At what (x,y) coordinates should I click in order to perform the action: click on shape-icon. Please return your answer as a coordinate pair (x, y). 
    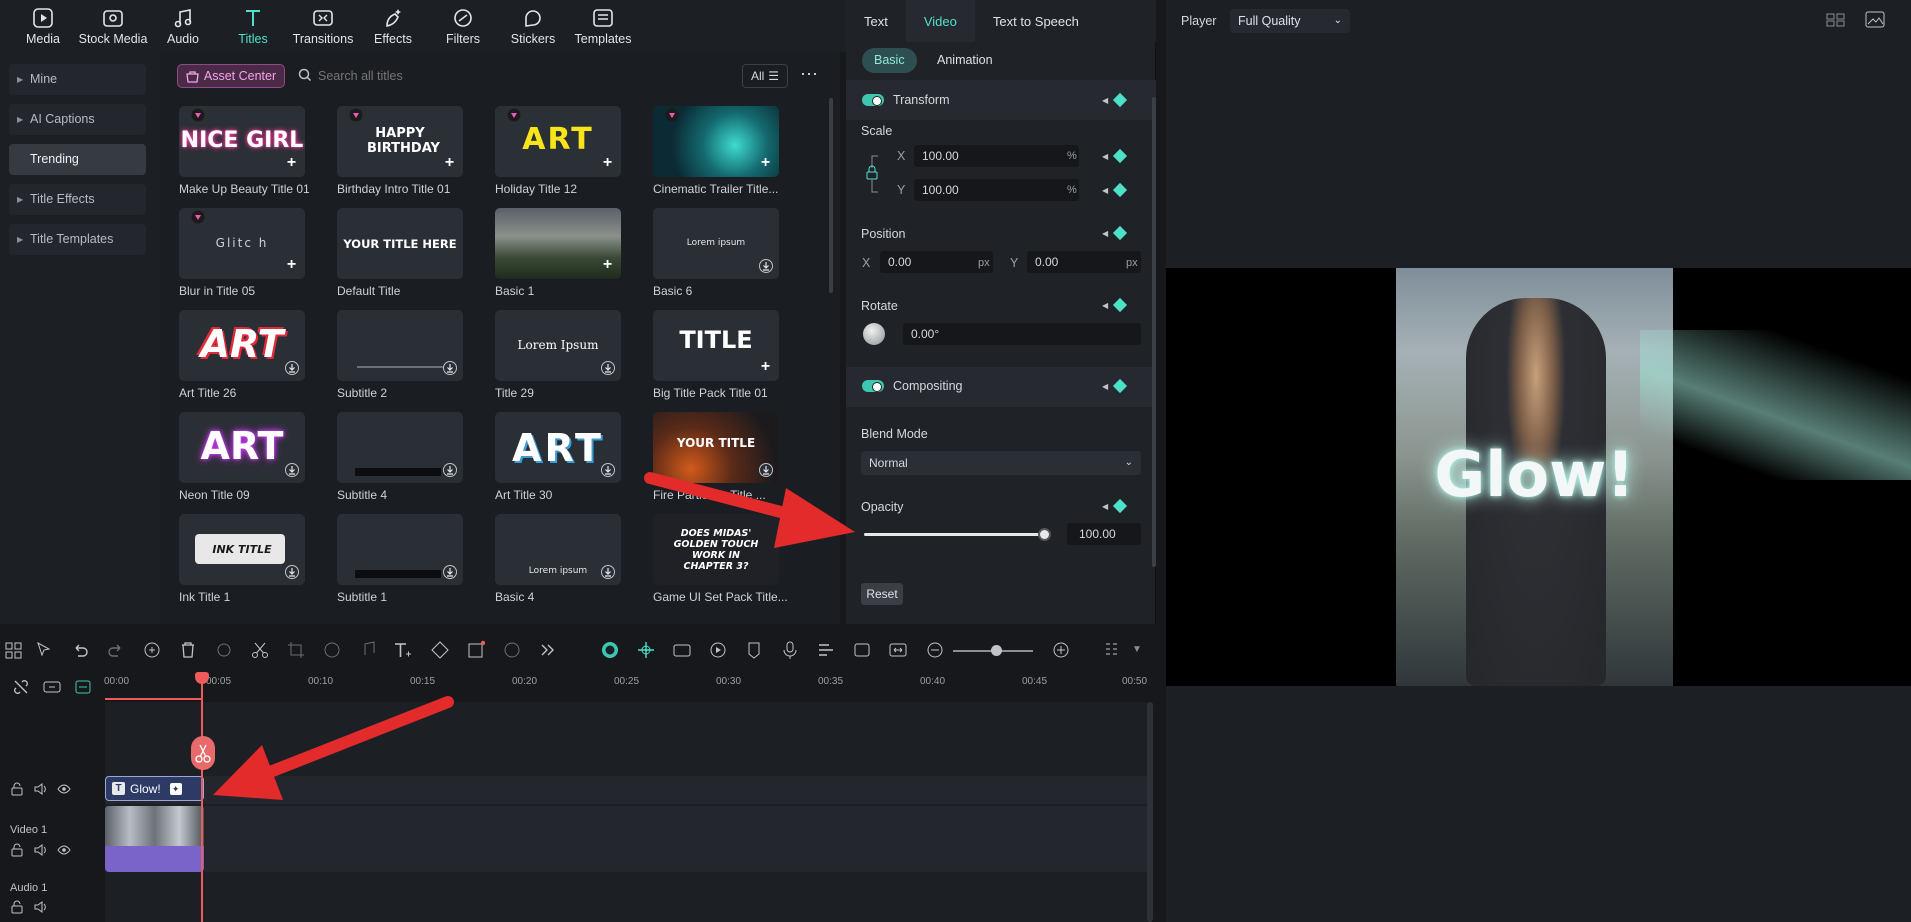
    Looking at the image, I should click on (440, 650).